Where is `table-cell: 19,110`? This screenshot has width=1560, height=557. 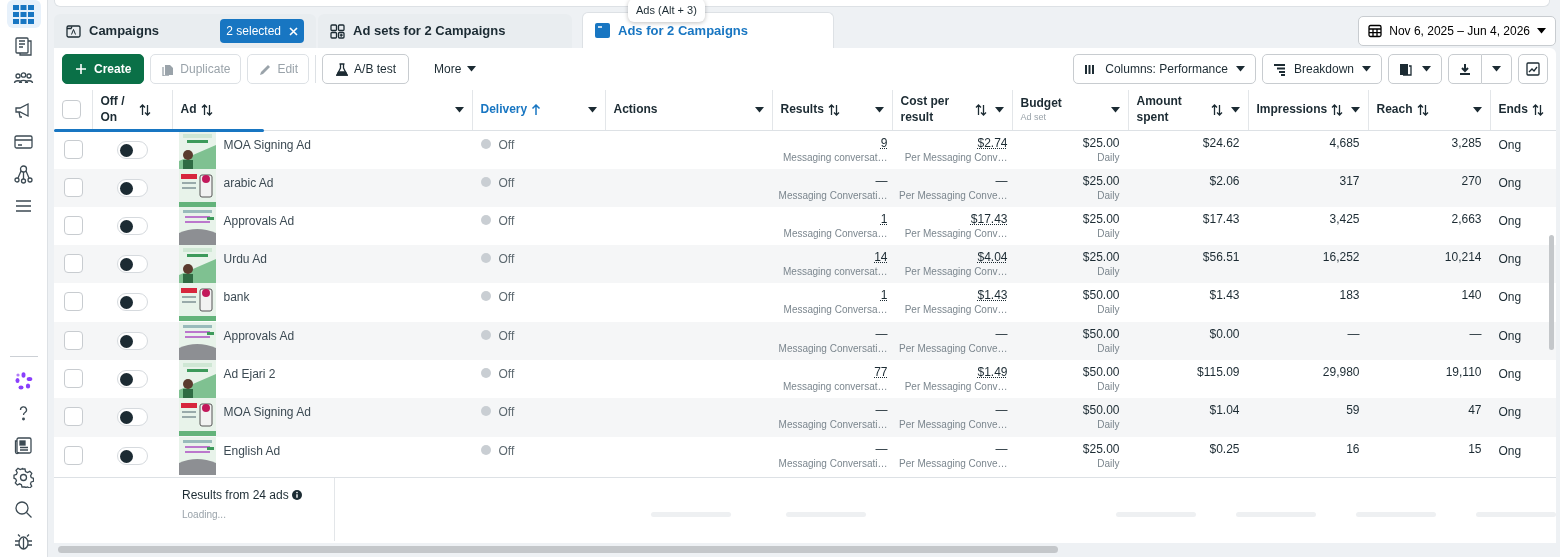
table-cell: 19,110 is located at coordinates (1463, 372).